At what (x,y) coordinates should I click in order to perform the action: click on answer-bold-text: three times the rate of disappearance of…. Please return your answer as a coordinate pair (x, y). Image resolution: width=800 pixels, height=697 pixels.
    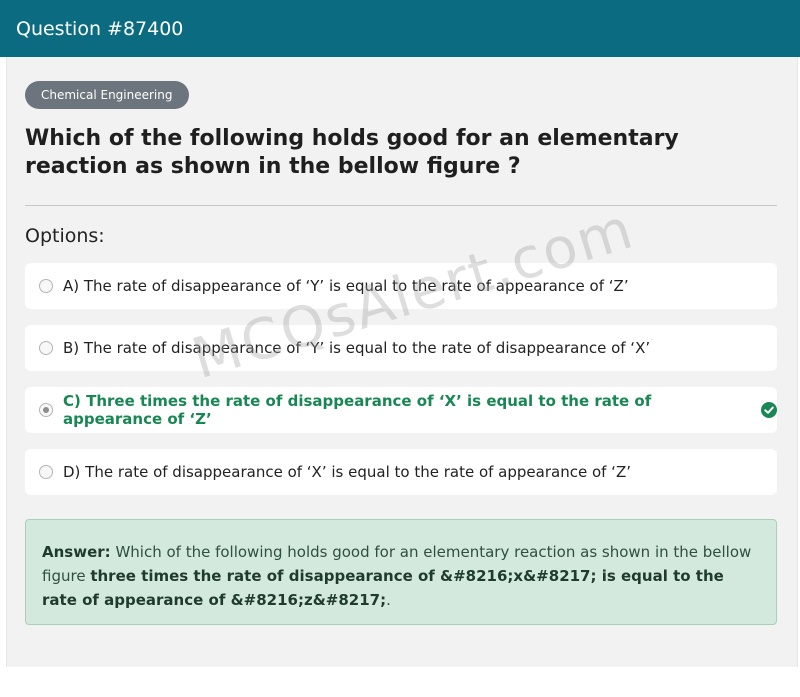
    Looking at the image, I should click on (383, 588).